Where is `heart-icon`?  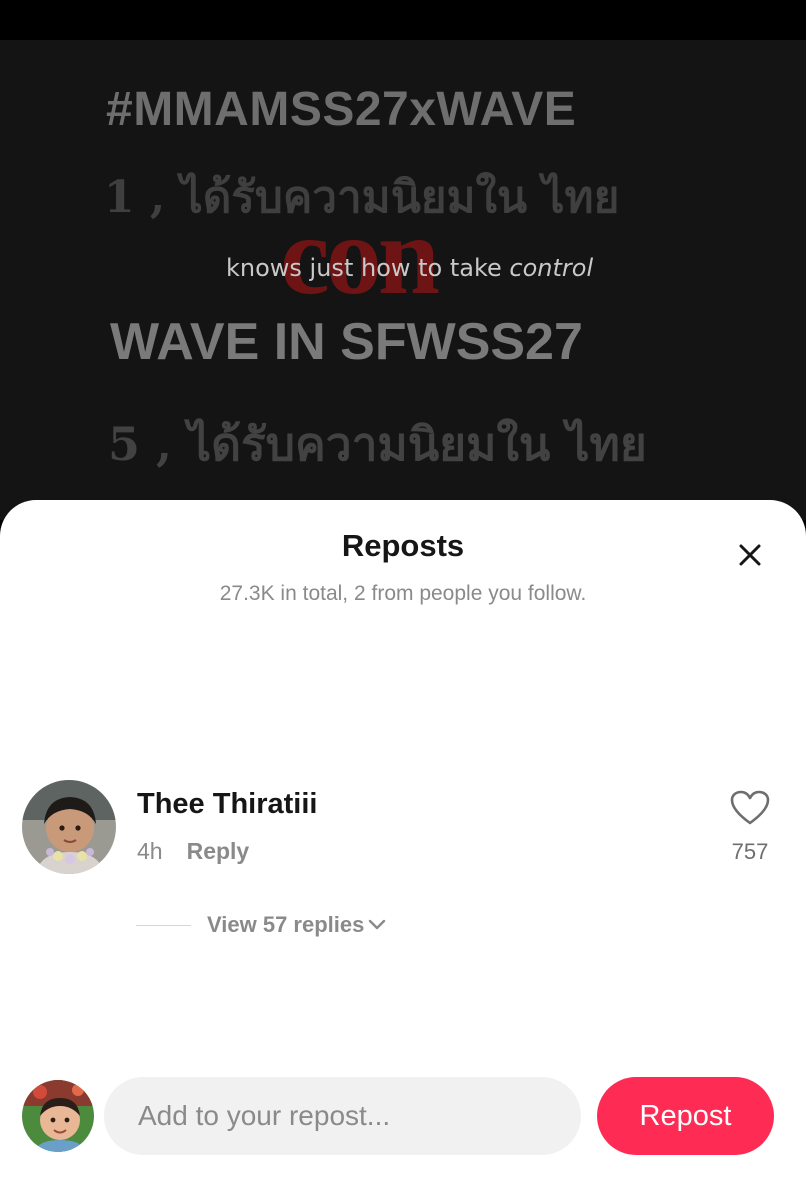
heart-icon is located at coordinates (750, 807).